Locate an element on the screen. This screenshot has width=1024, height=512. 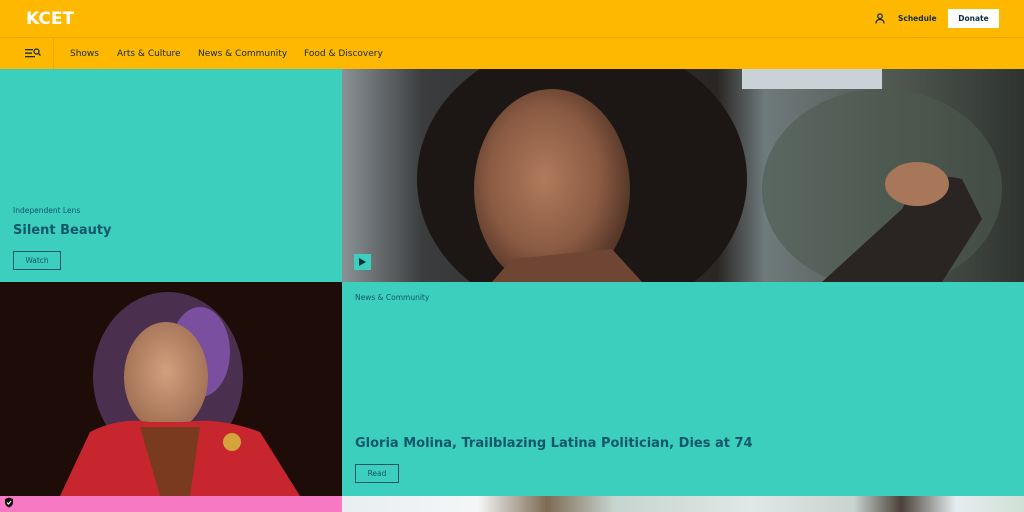
nav-item-arts-culture: Arts & Culture is located at coordinates (149, 54).